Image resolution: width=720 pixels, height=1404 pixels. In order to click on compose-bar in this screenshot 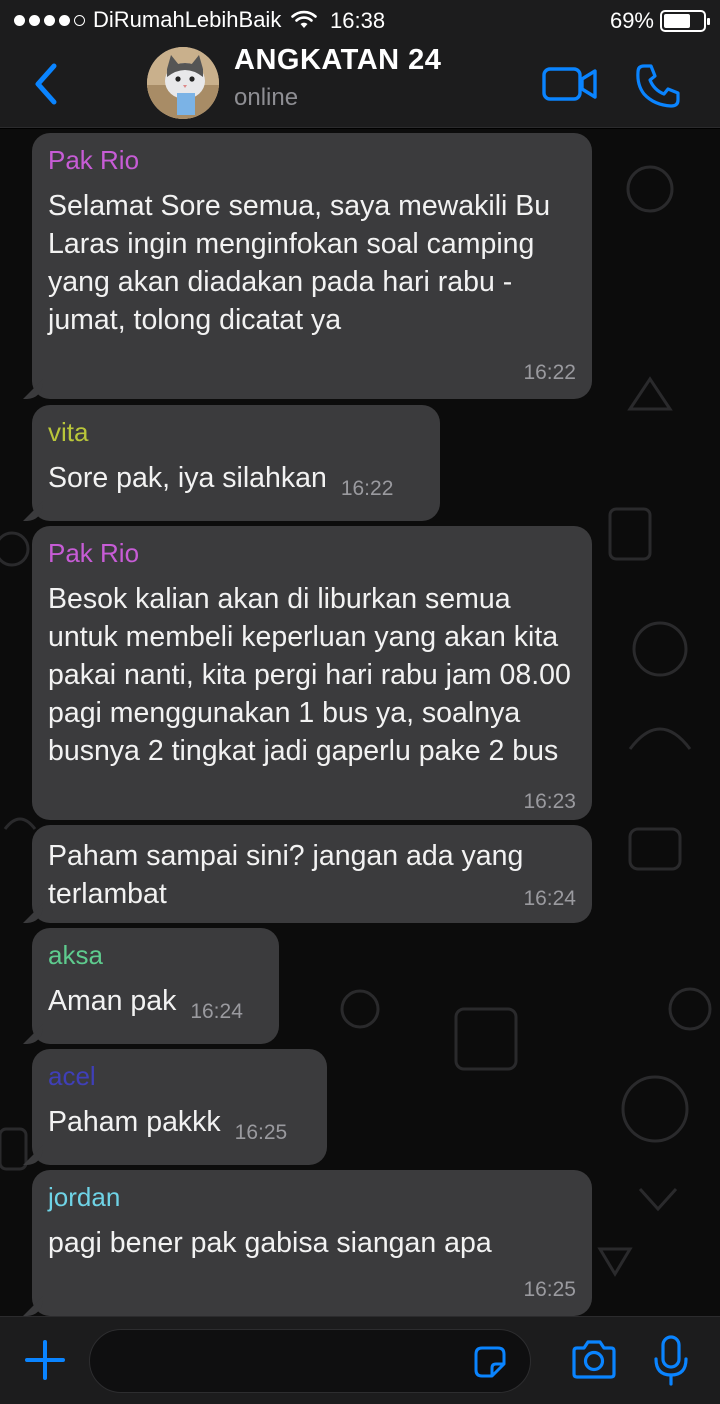, I will do `click(360, 1360)`.